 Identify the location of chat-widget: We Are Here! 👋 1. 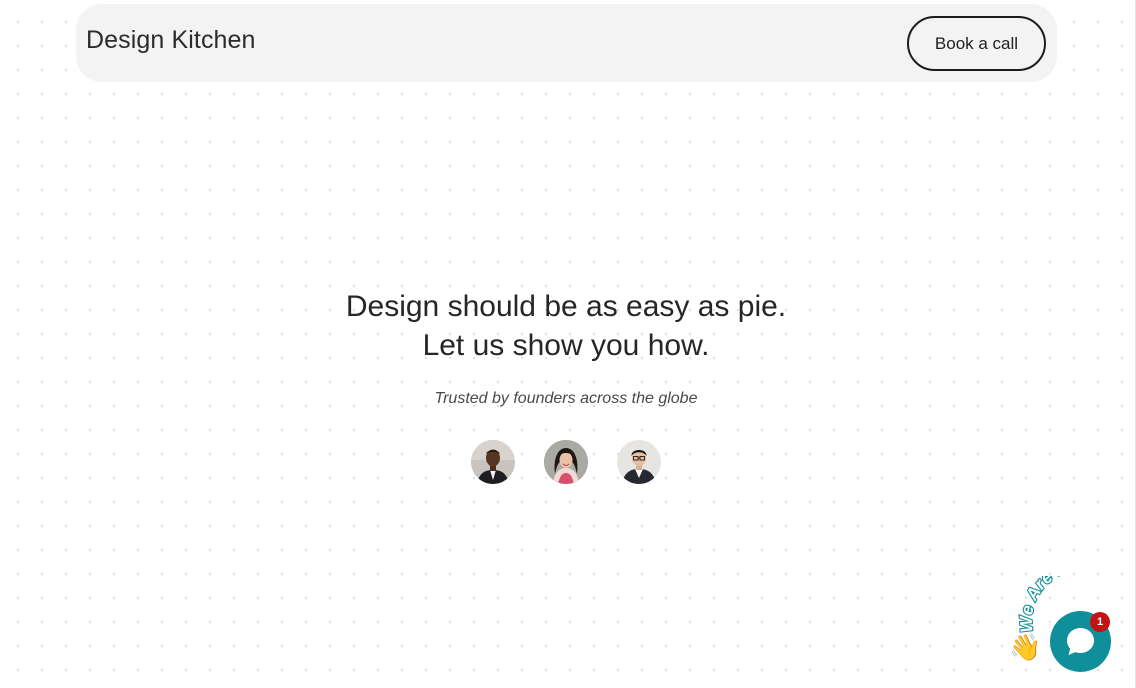
(1070, 632).